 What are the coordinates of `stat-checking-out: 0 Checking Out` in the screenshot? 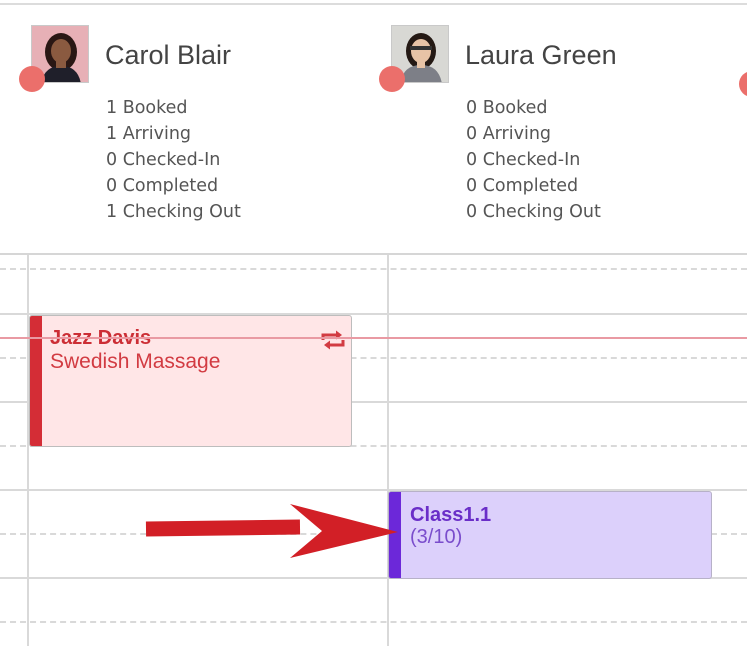 It's located at (533, 212).